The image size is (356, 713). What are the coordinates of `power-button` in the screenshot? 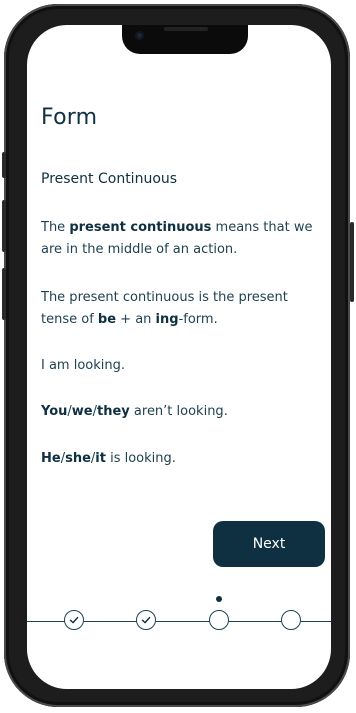 It's located at (352, 262).